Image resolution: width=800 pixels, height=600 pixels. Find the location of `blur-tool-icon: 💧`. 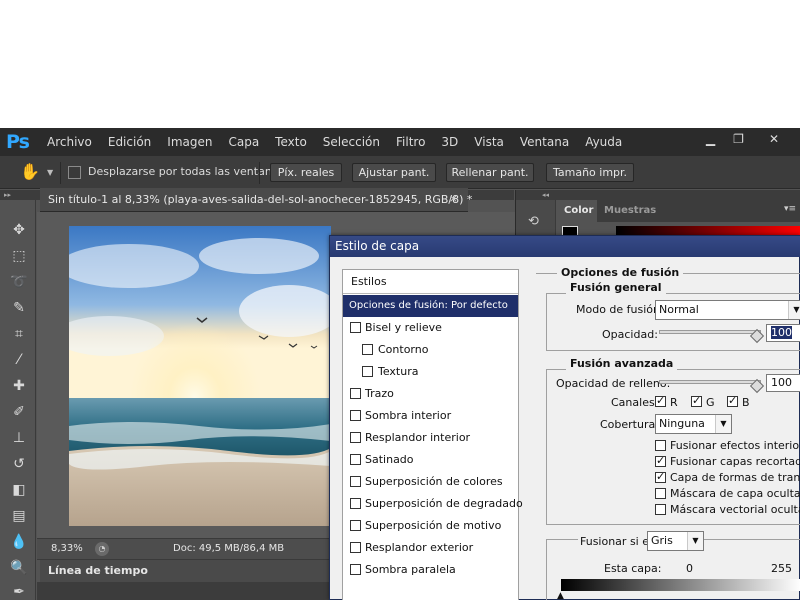

blur-tool-icon: 💧 is located at coordinates (19, 542).